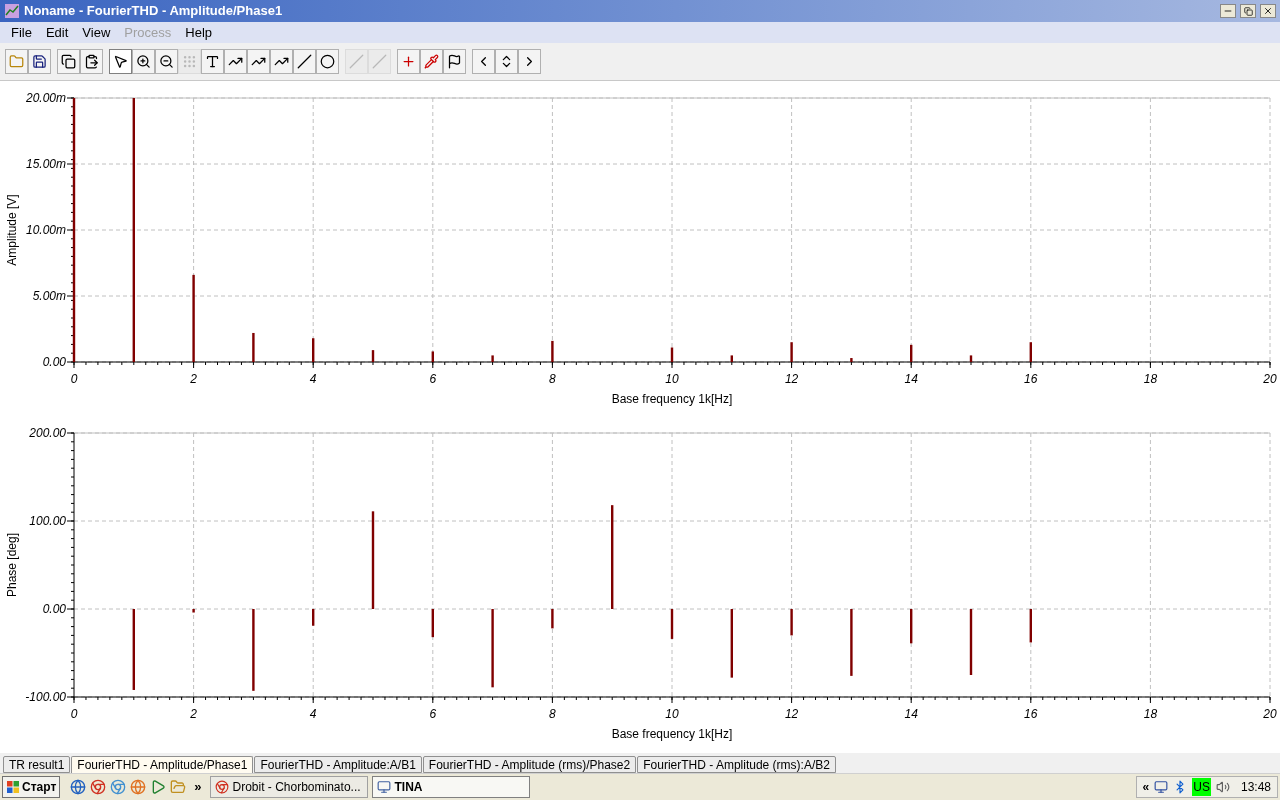 Image resolution: width=1280 pixels, height=800 pixels. What do you see at coordinates (1150, 714) in the screenshot?
I see `tick-label: 18` at bounding box center [1150, 714].